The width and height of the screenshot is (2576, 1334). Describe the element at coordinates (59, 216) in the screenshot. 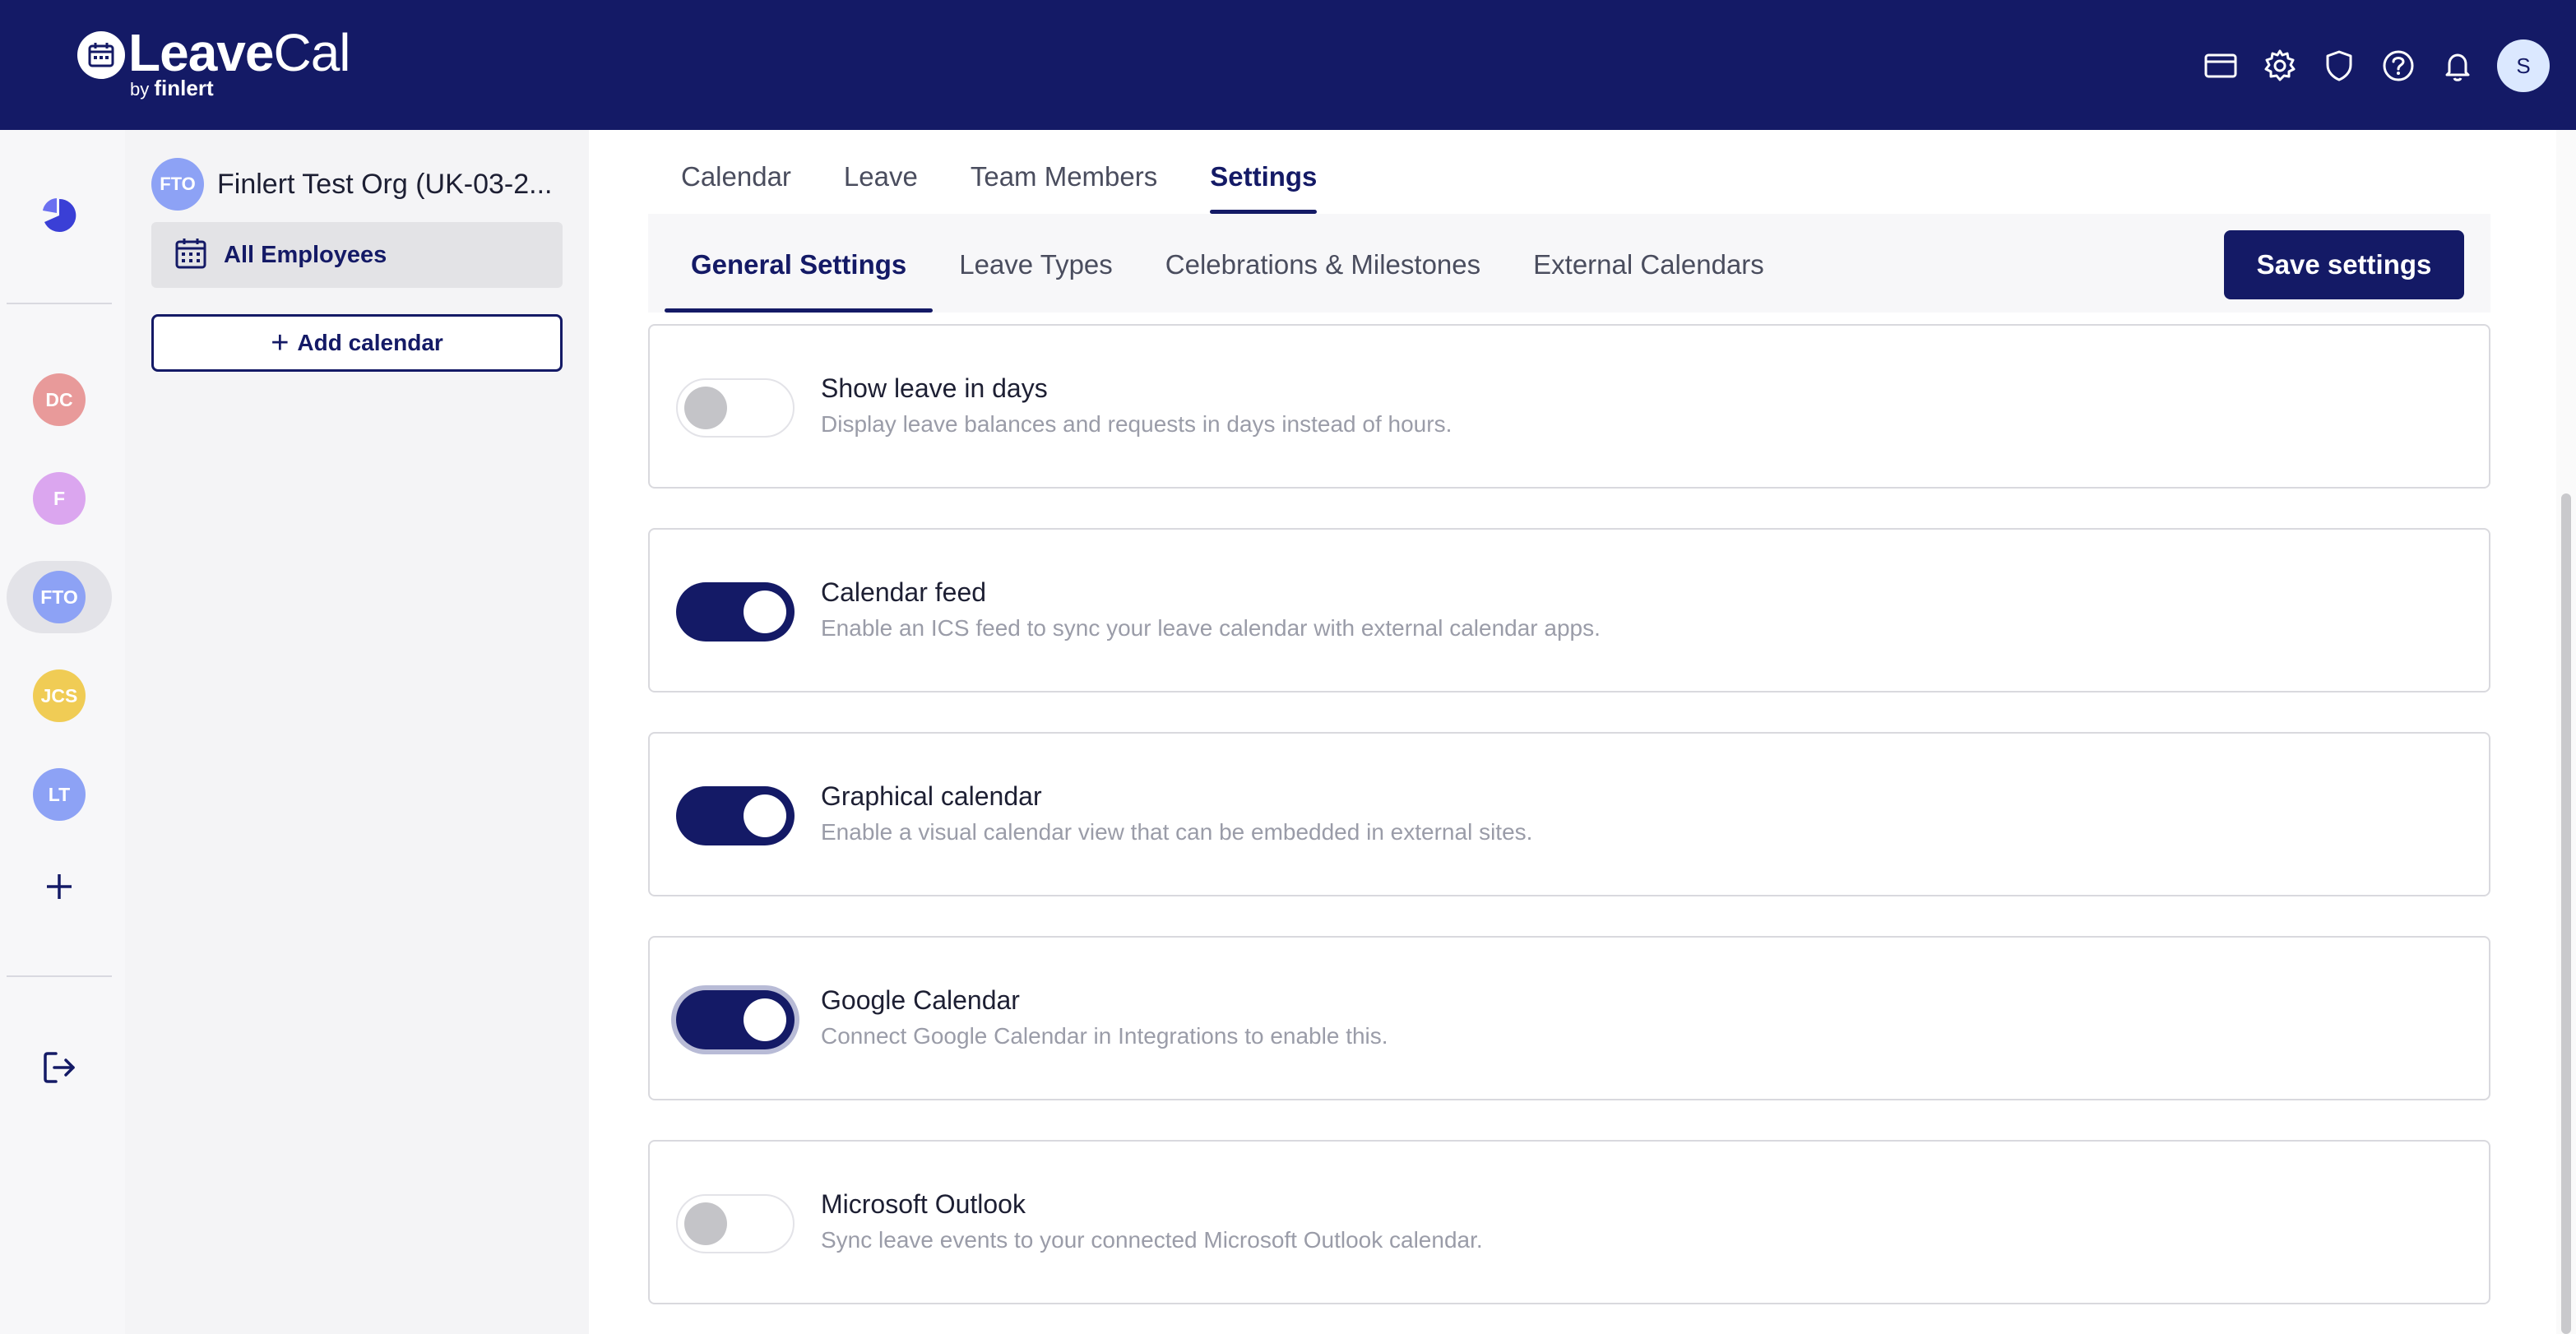

I see `pie-chart-icon` at that location.